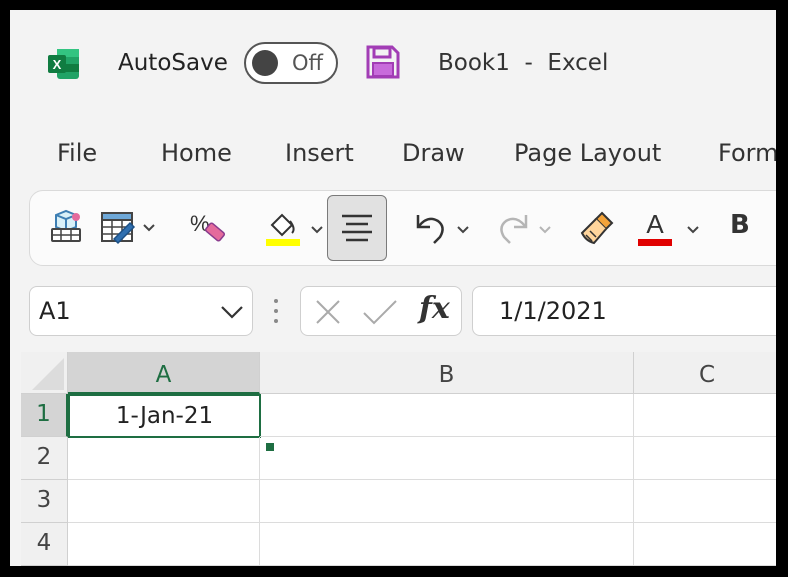 Image resolution: width=788 pixels, height=577 pixels. I want to click on column-header-a: A, so click(164, 373).